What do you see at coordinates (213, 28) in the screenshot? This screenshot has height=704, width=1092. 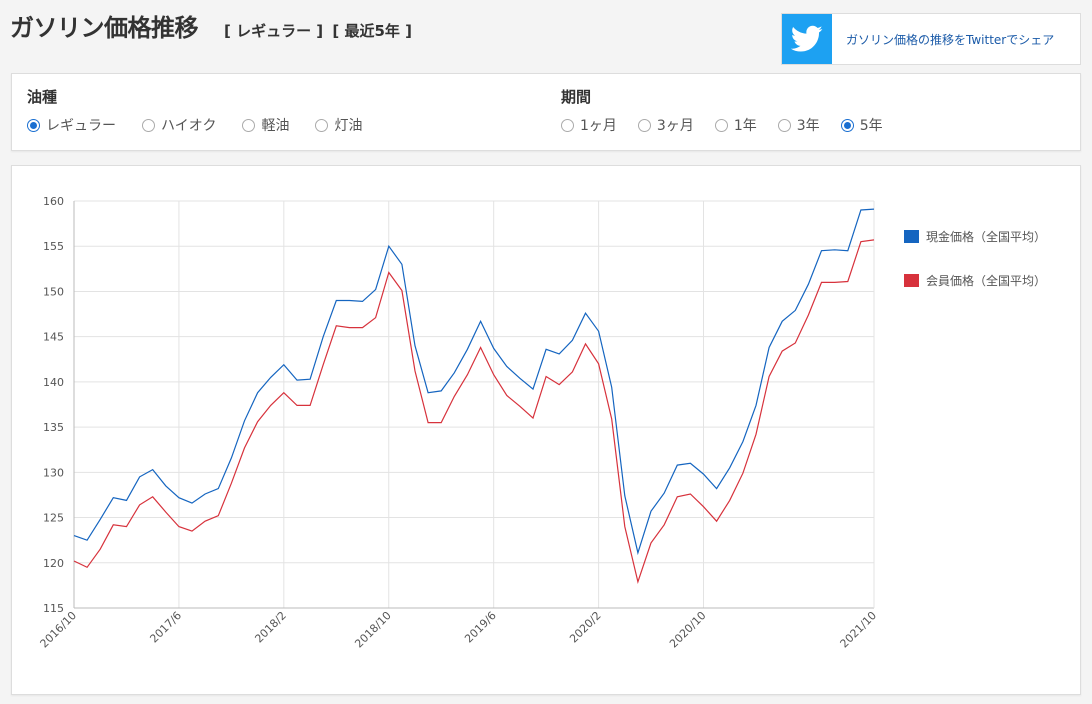 I see `page-header: ガソリン価格推移 [ レギュラー ] [ 最近5年 ]` at bounding box center [213, 28].